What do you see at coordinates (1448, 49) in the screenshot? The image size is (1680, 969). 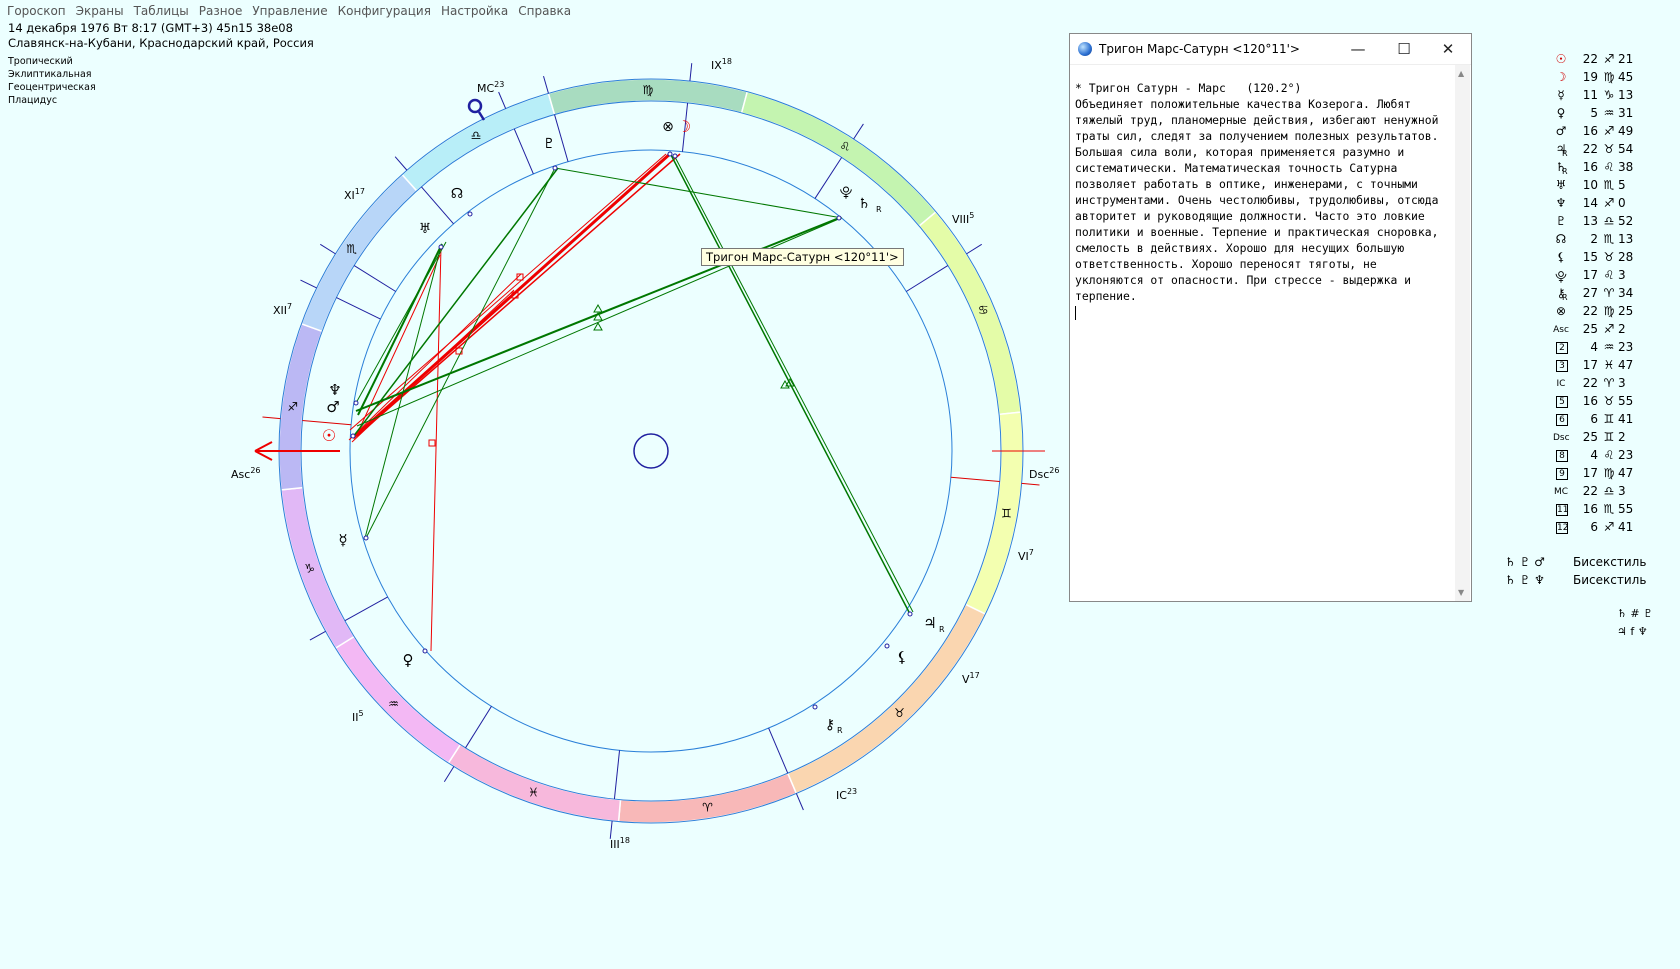 I see `close-button: ✕` at bounding box center [1448, 49].